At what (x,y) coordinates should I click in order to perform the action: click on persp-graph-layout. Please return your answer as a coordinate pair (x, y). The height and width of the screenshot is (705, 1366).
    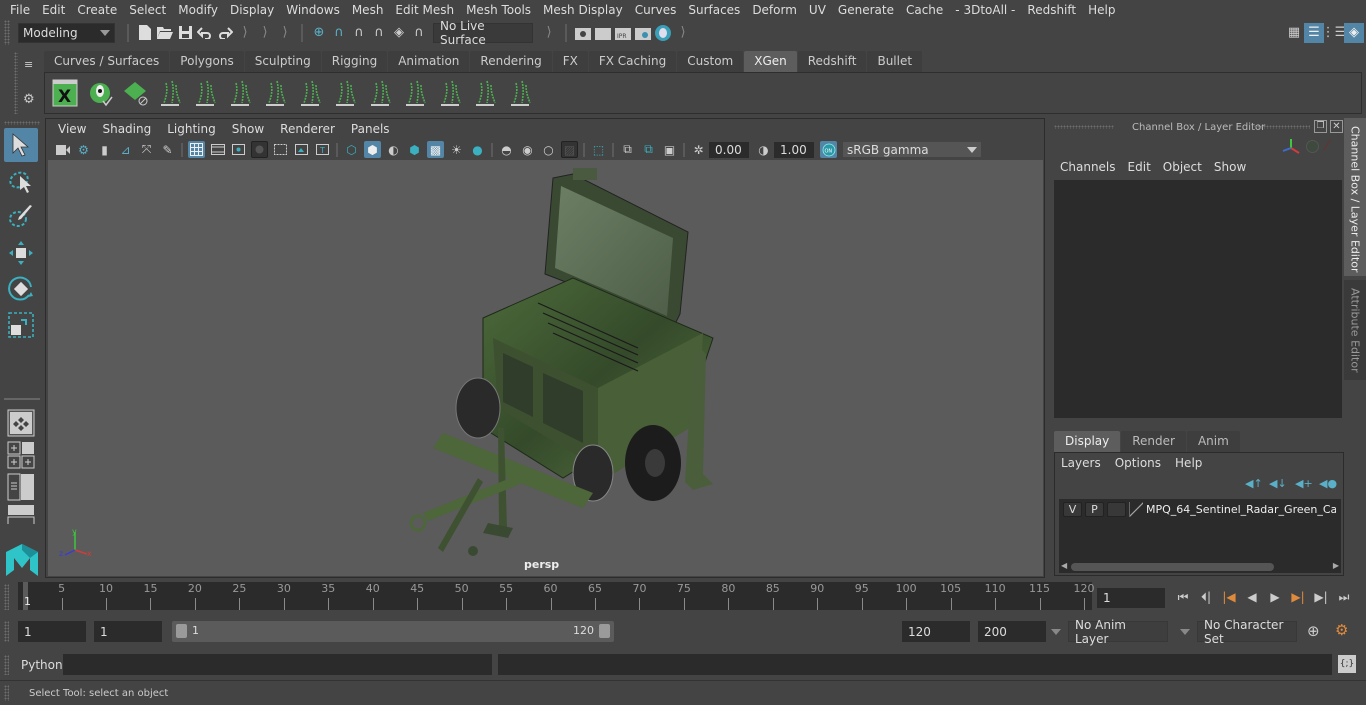
    Looking at the image, I should click on (21, 514).